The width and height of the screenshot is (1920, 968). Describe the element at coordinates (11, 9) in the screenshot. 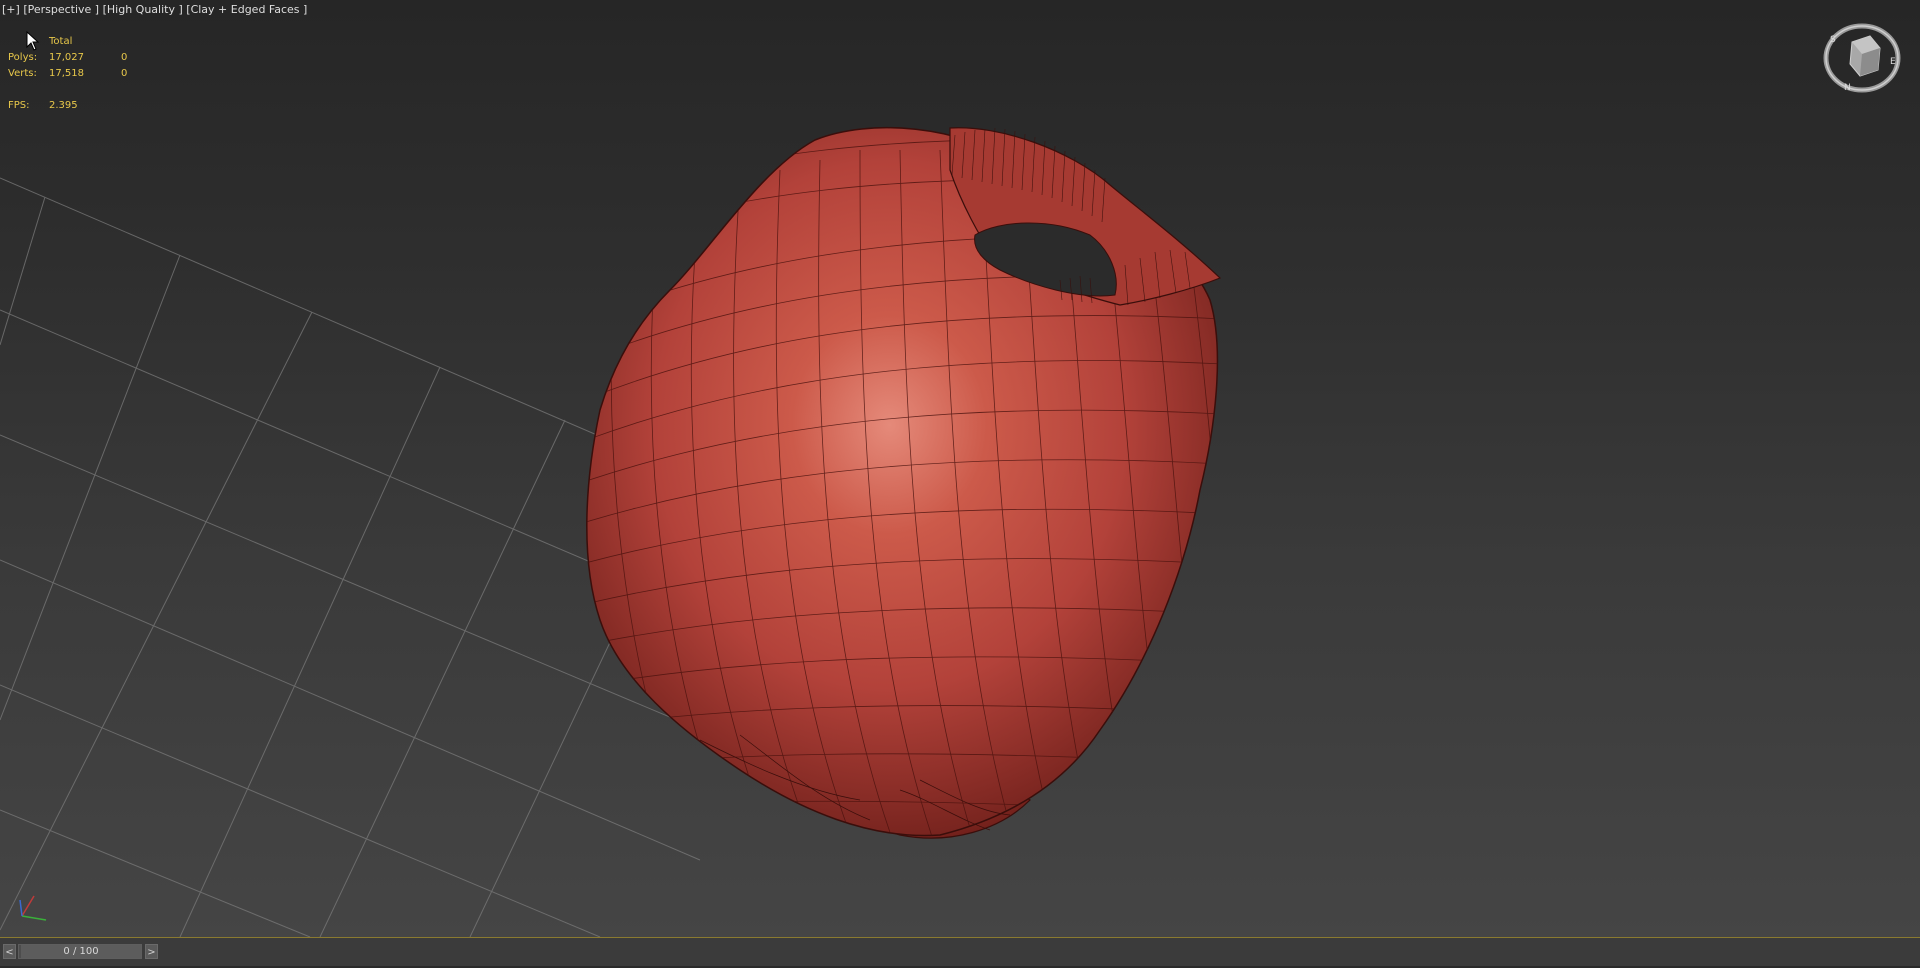

I see `viewport-general-menu: [+]` at that location.